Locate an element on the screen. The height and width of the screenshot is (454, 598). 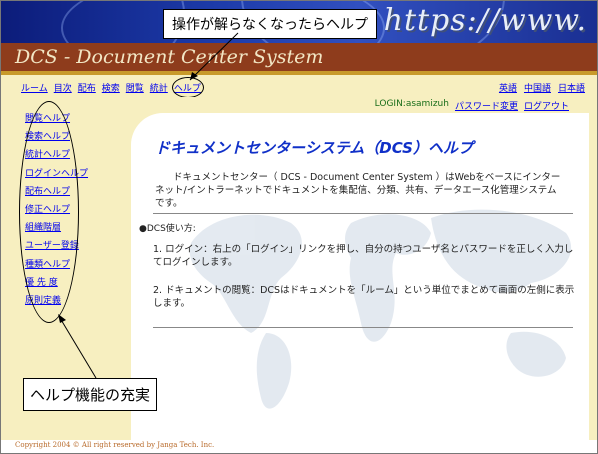
nav-room: ルーム is located at coordinates (34, 87).